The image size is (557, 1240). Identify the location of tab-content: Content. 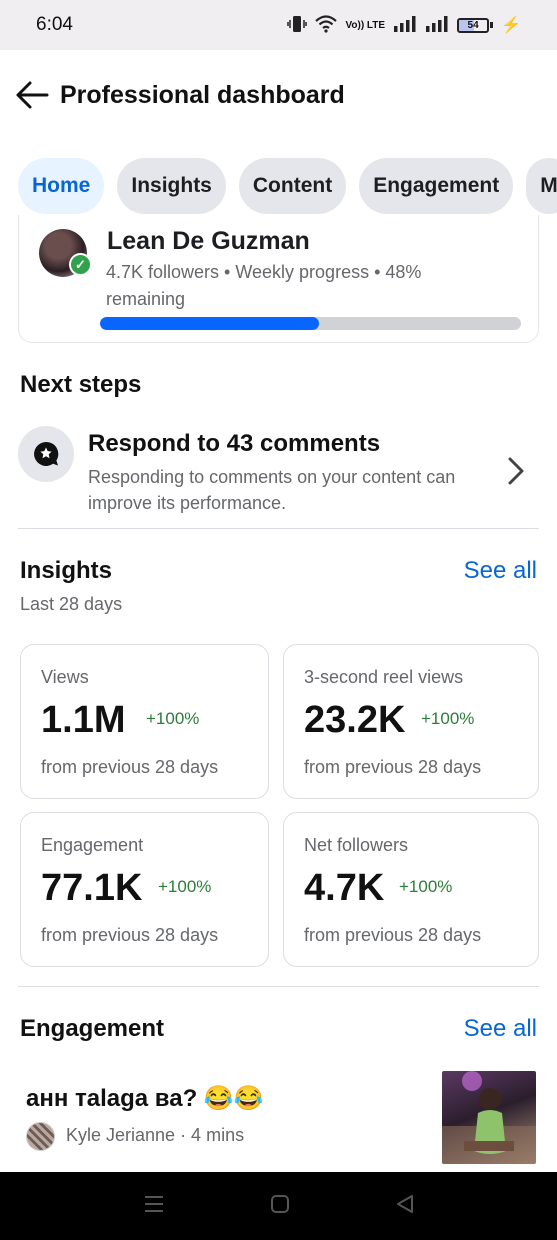
(292, 186).